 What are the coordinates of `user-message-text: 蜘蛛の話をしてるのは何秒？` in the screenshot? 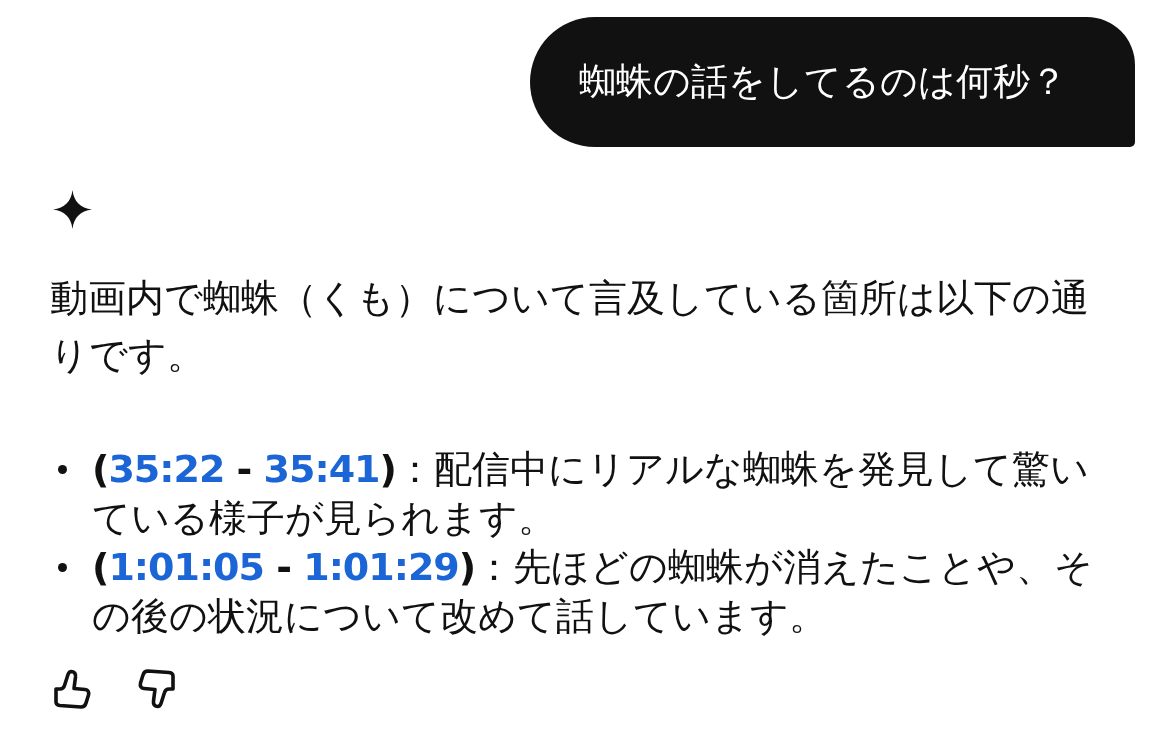 It's located at (823, 82).